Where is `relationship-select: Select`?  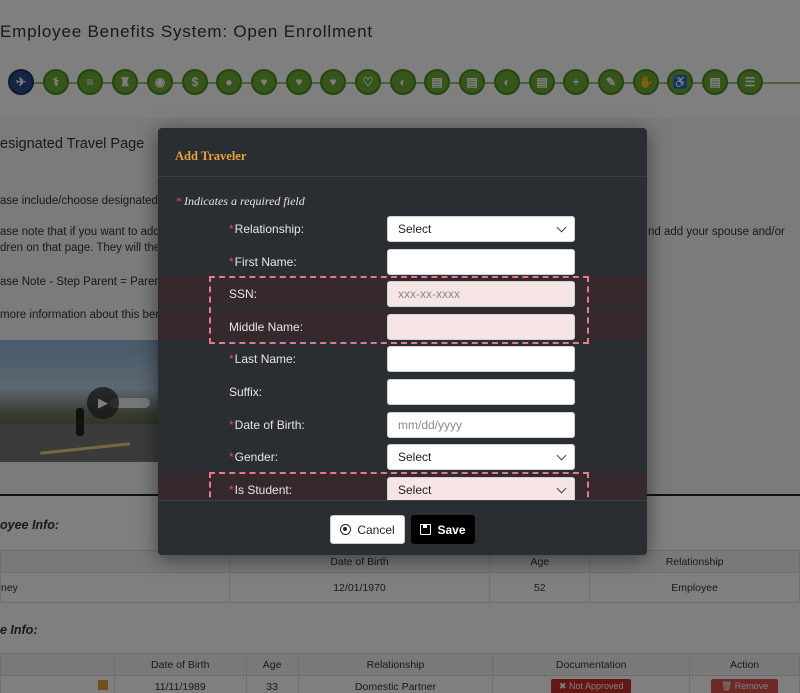 relationship-select: Select is located at coordinates (481, 229).